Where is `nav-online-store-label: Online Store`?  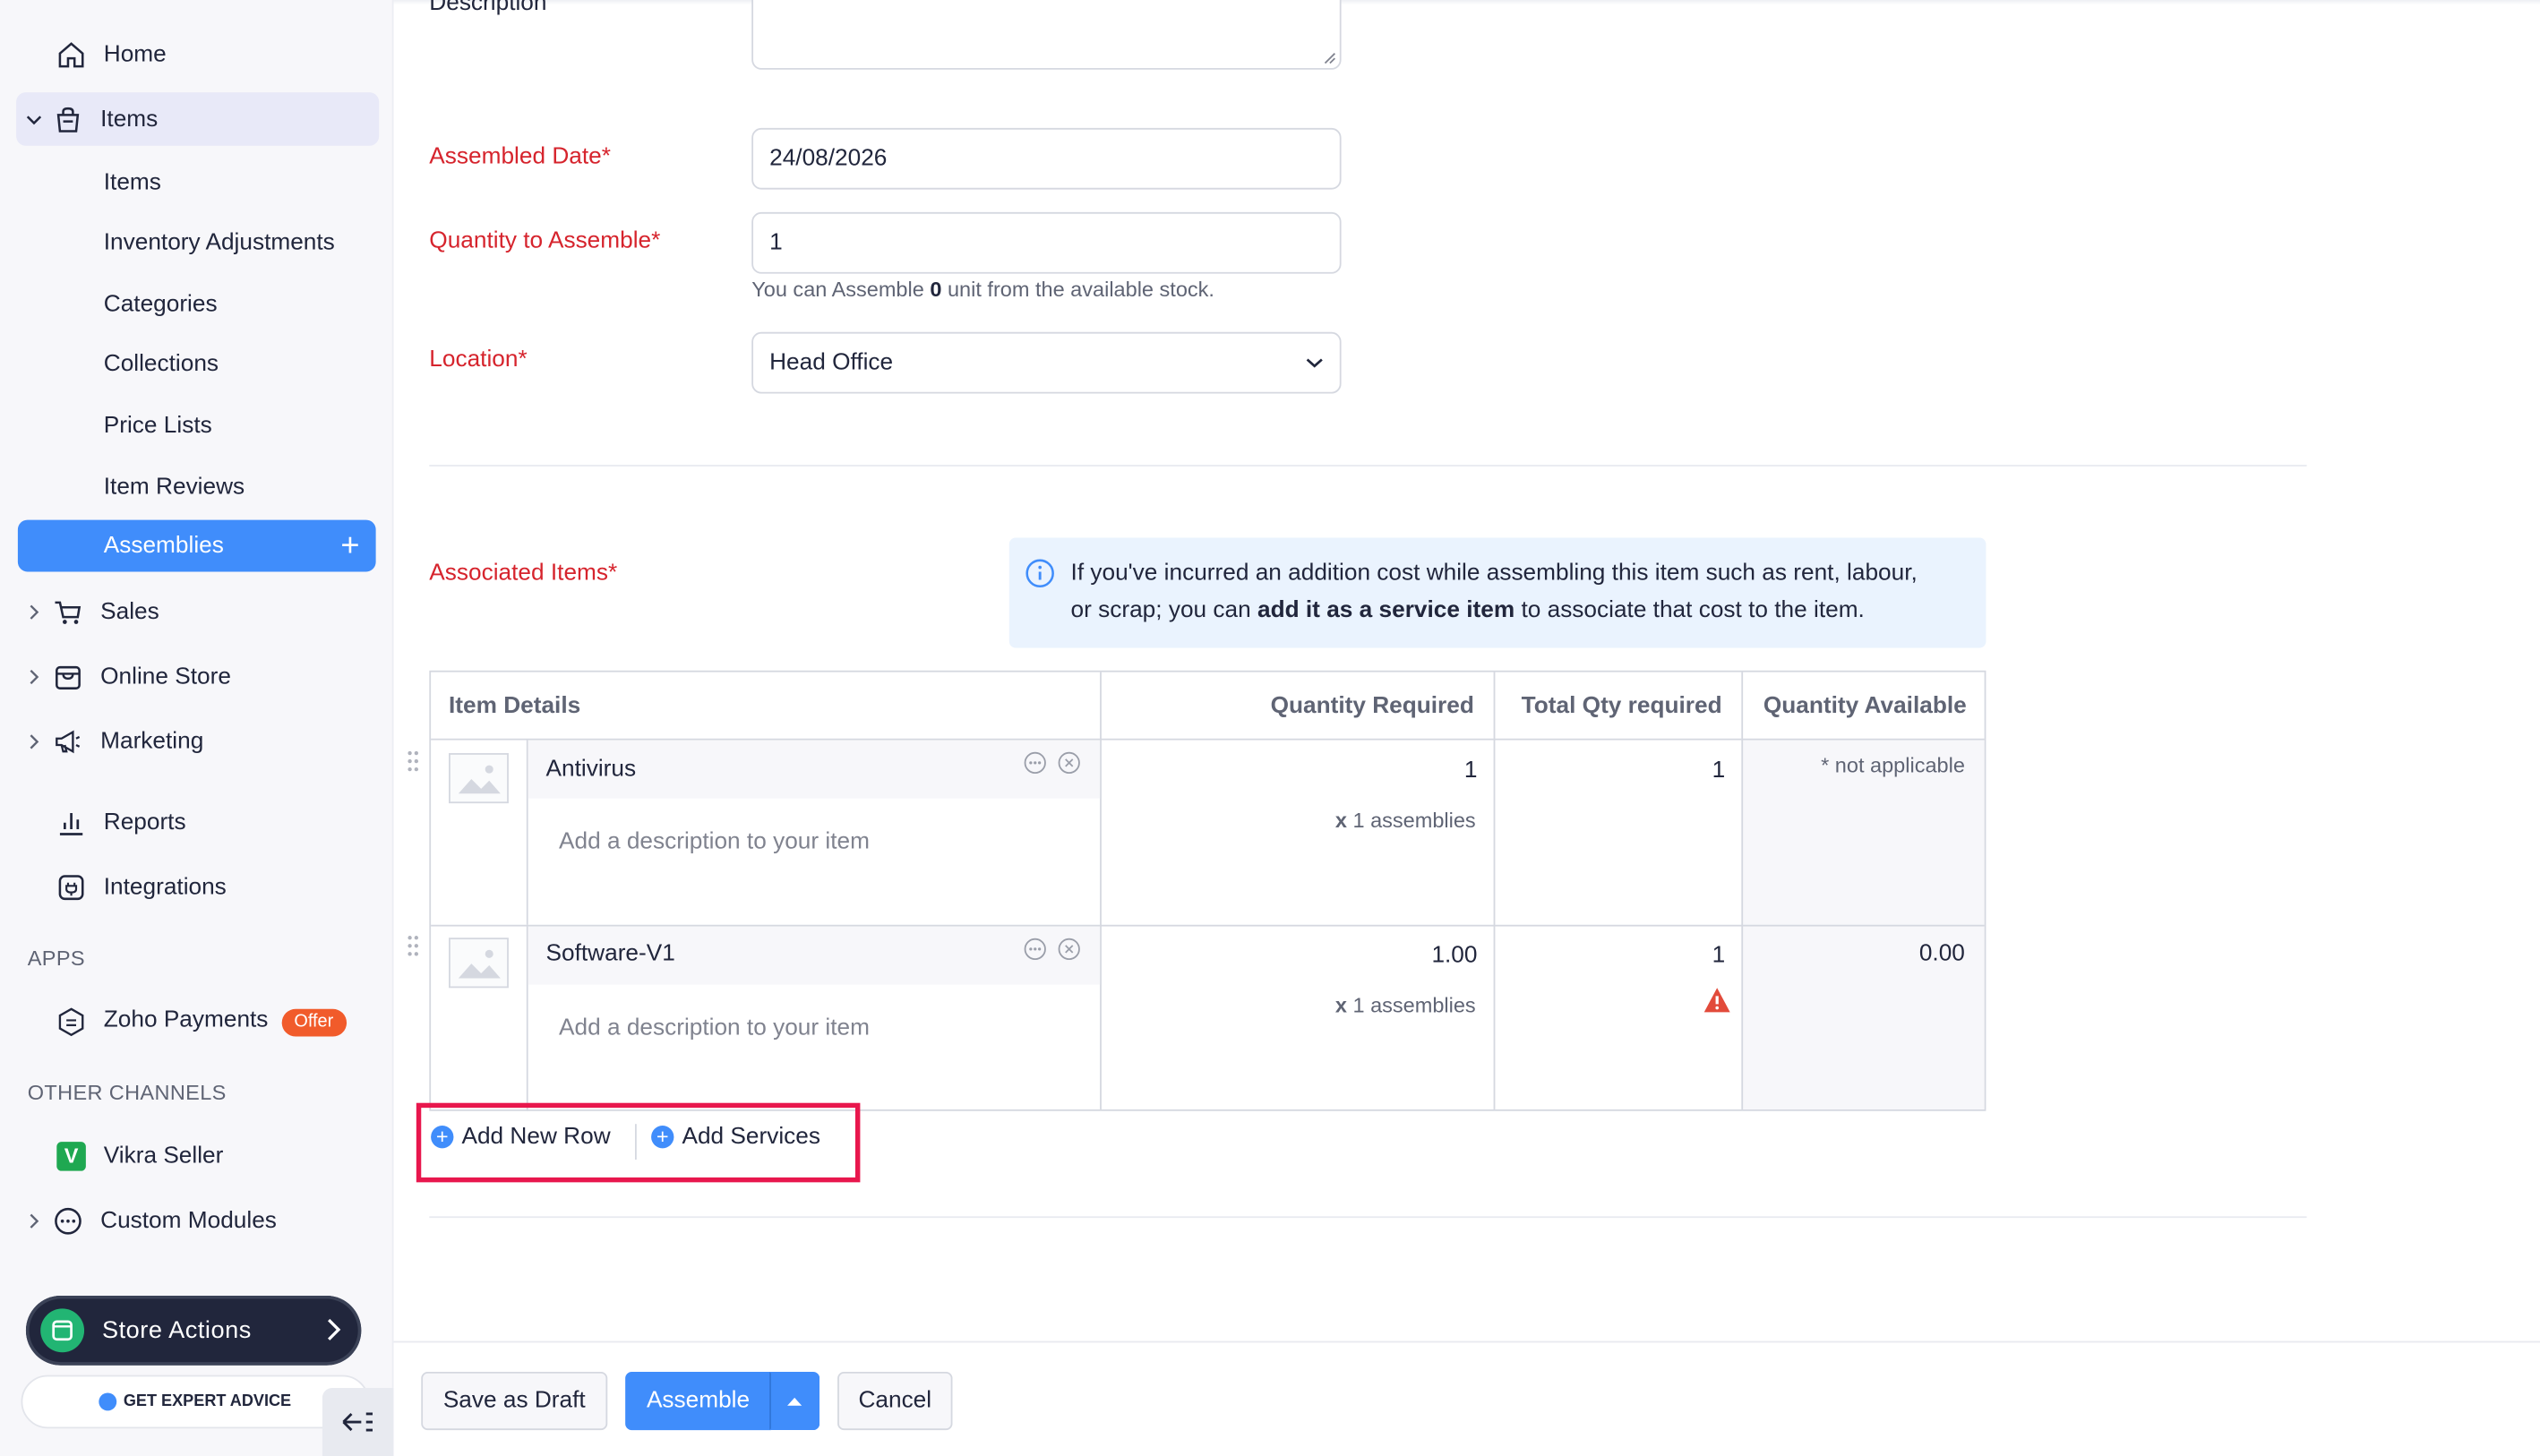 nav-online-store-label: Online Store is located at coordinates (165, 676).